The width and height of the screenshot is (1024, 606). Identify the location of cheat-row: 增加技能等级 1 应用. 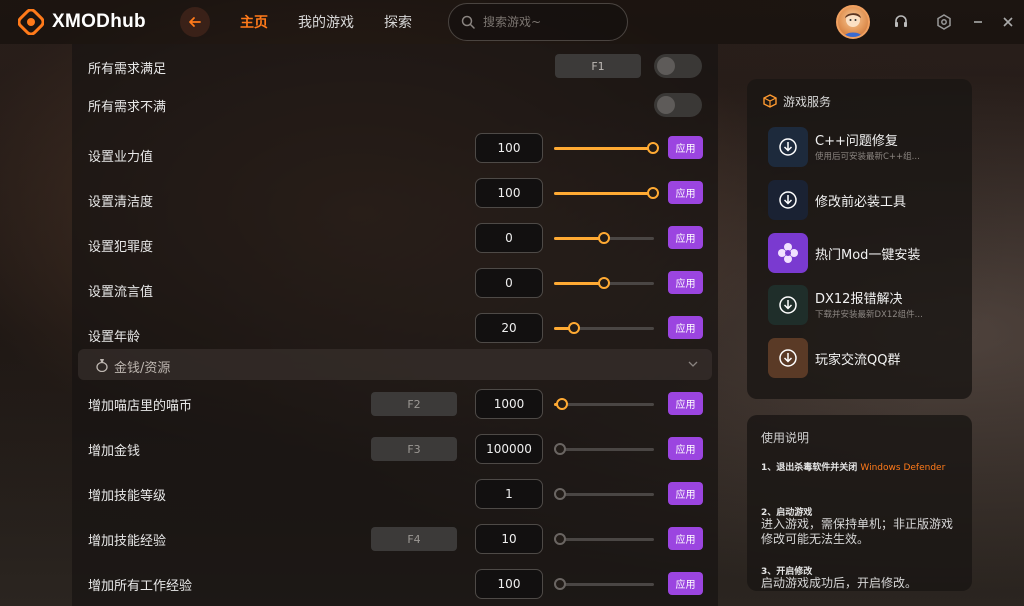
(395, 493).